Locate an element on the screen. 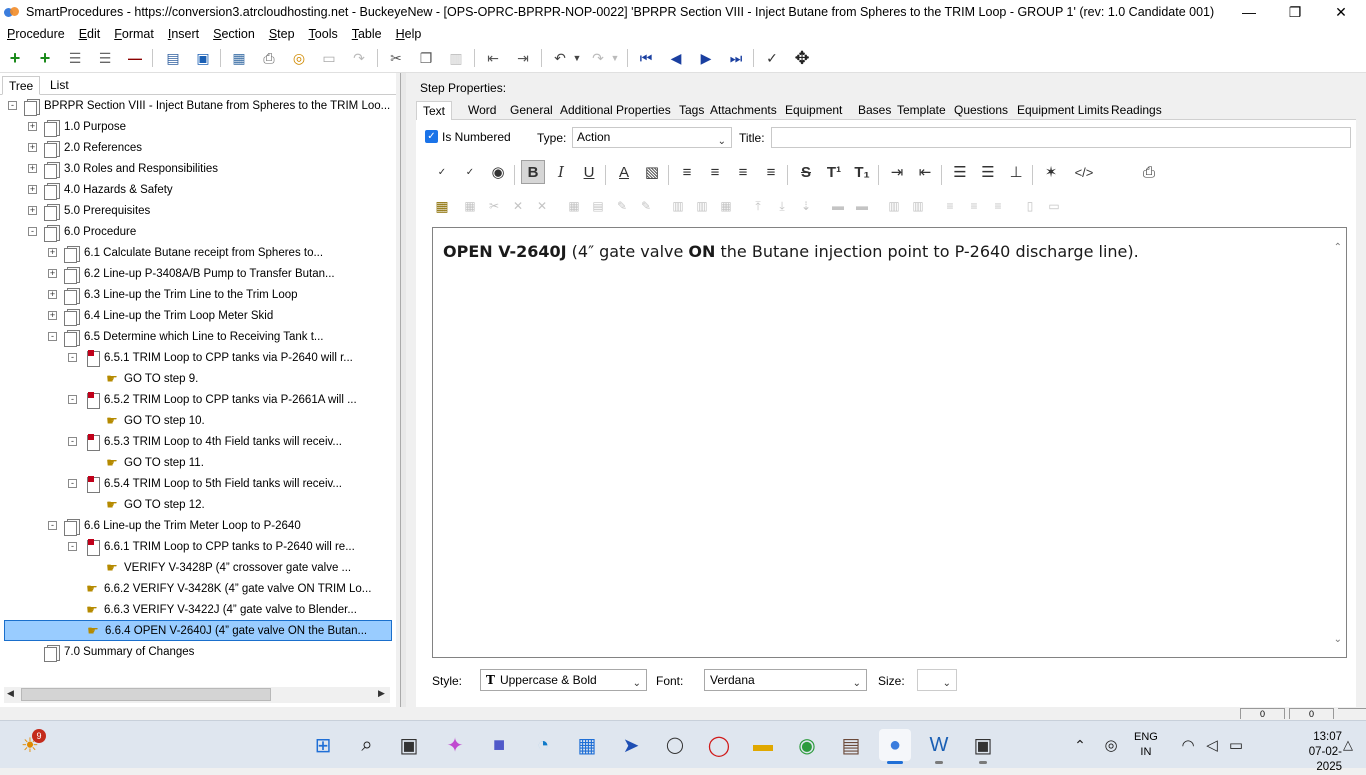  subscript-button: T₁ is located at coordinates (862, 172).